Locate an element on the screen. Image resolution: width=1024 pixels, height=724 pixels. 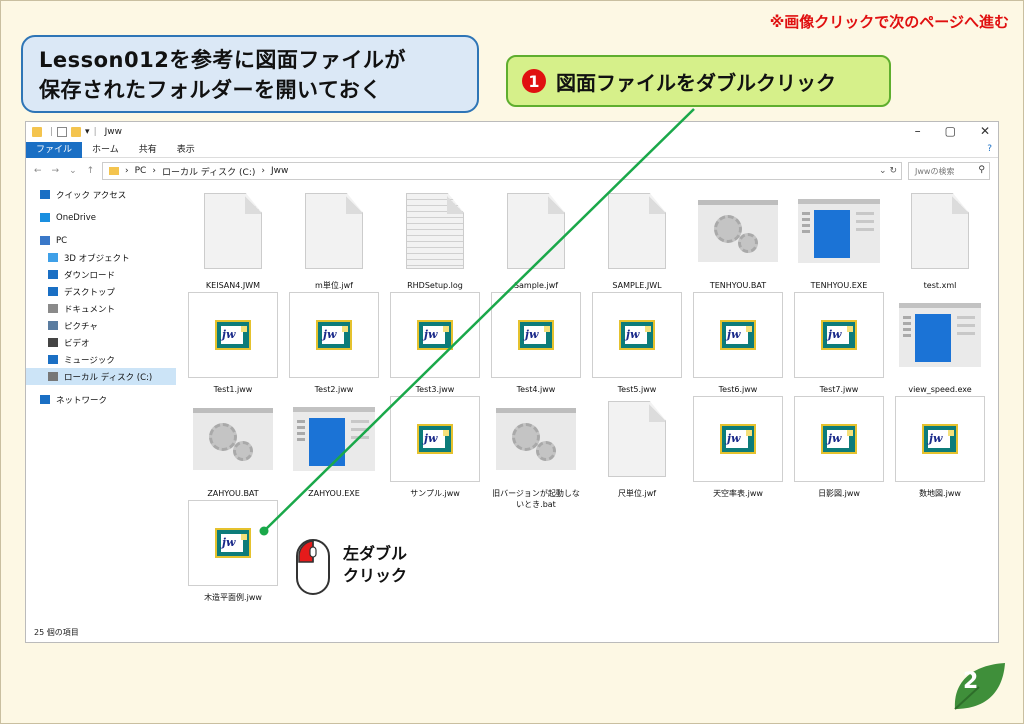
file-item: KEISAN4.JWM is located at coordinates (233, 237).